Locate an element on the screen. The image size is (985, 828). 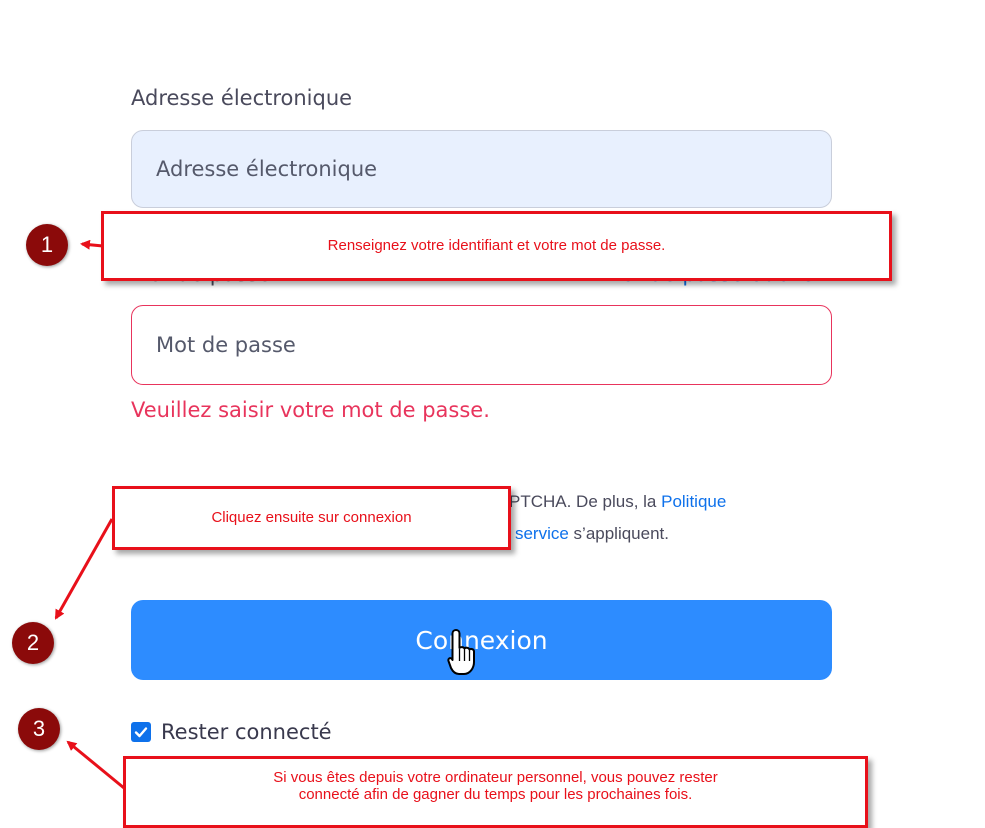
step-badge-1: 1 is located at coordinates (47, 245).